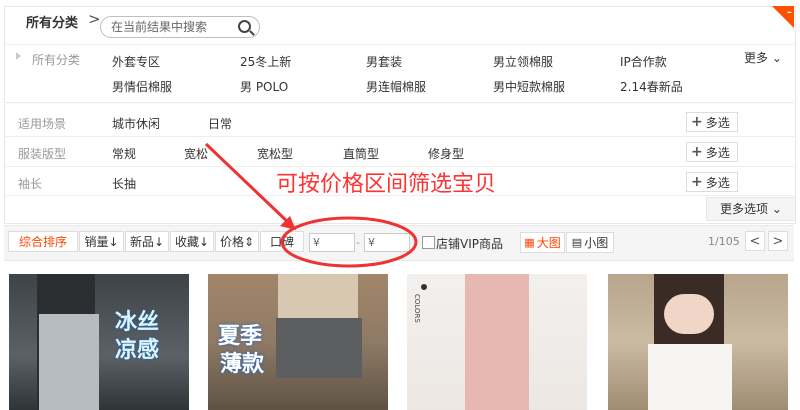 This screenshot has width=800, height=410. What do you see at coordinates (417, 308) in the screenshot?
I see `product-brand-text: COLORS` at bounding box center [417, 308].